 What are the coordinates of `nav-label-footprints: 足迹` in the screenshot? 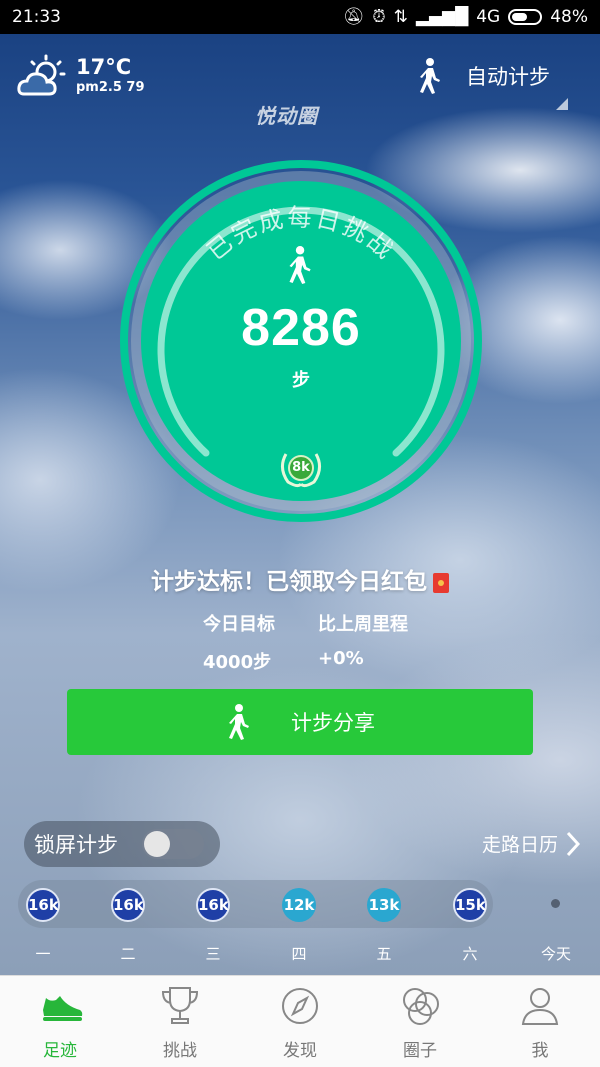 It's located at (60, 1051).